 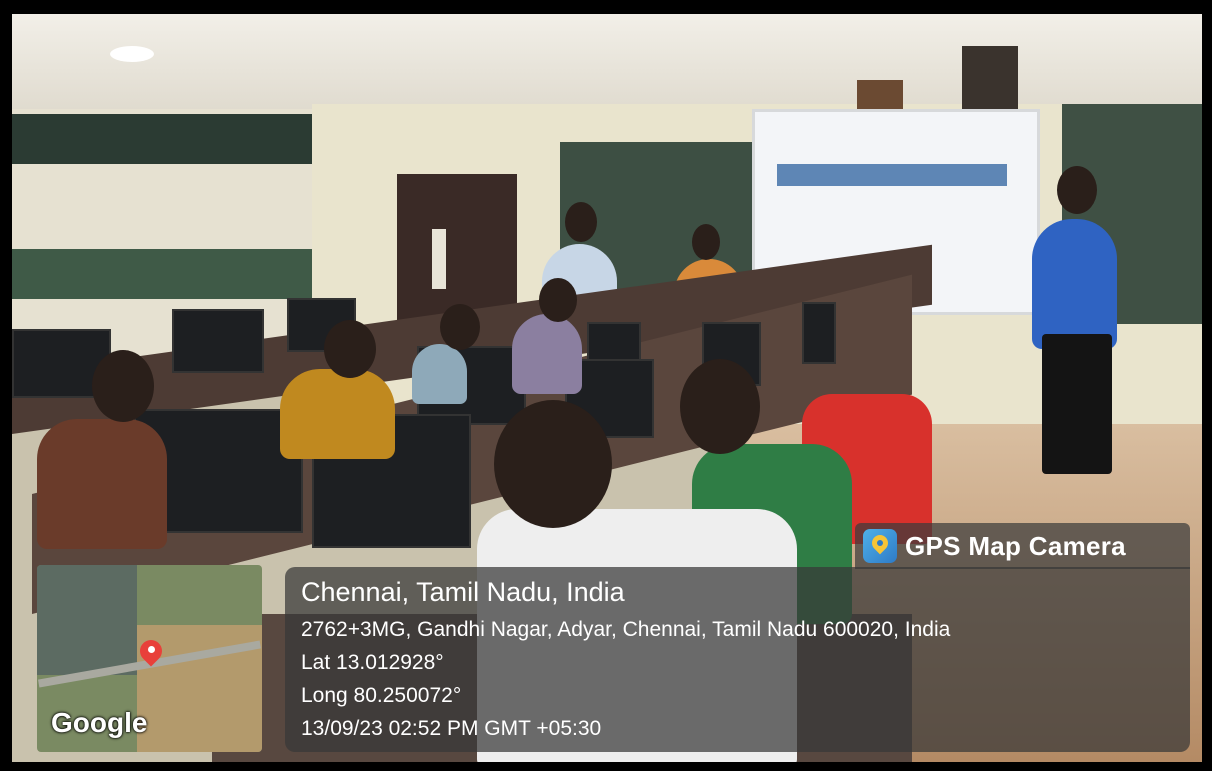 I want to click on location-pin-dot, so click(x=151, y=649).